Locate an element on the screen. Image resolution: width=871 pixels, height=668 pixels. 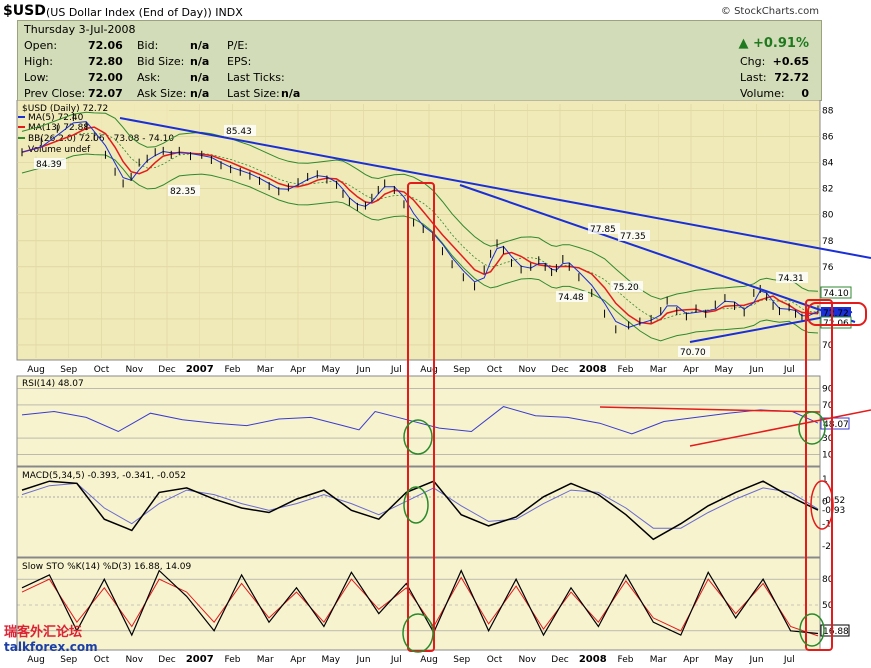
watermark-chinese: 瑞客外汇论坛 is located at coordinates (43, 632).